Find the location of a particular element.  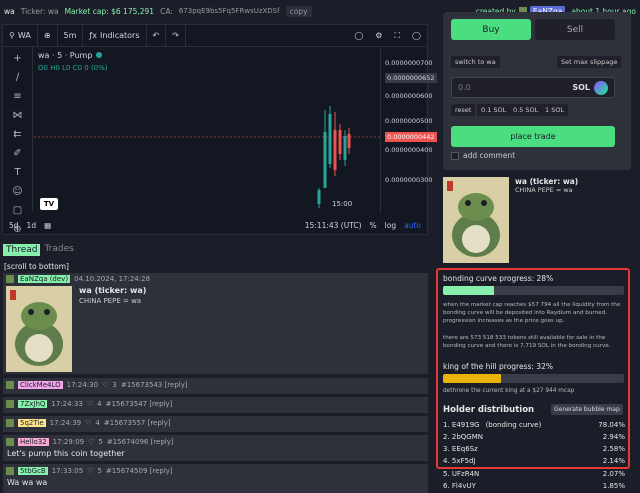

amount-input: 0.0 SOL is located at coordinates (533, 87).